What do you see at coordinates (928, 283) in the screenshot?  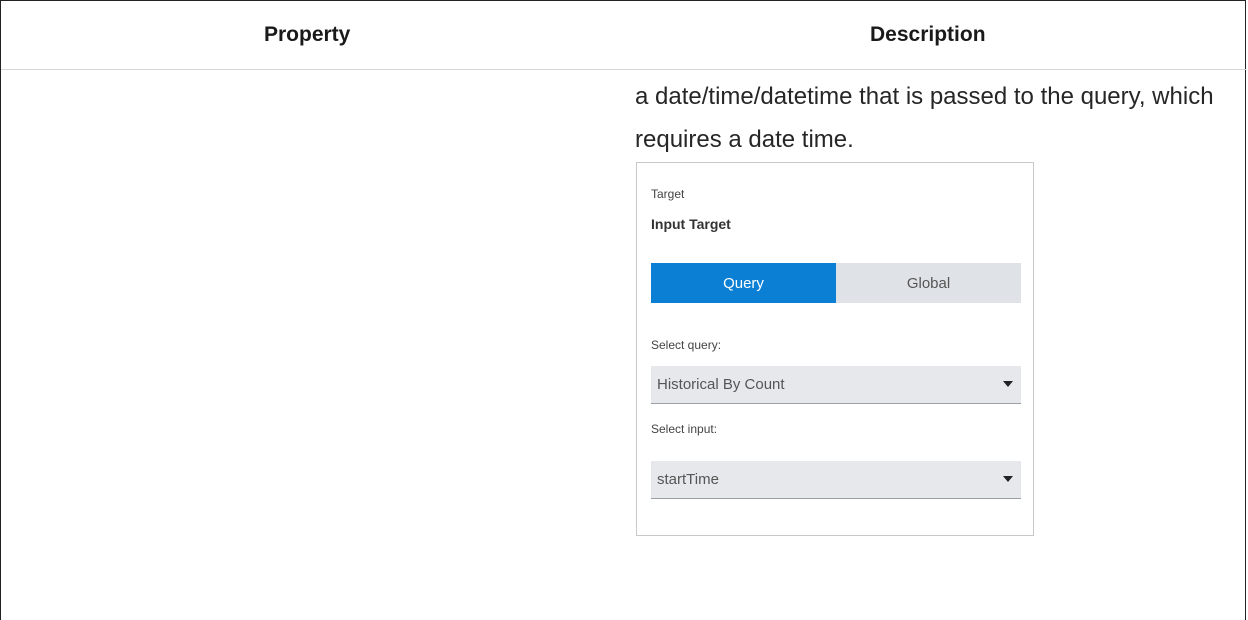 I see `toggle-global-button: Global` at bounding box center [928, 283].